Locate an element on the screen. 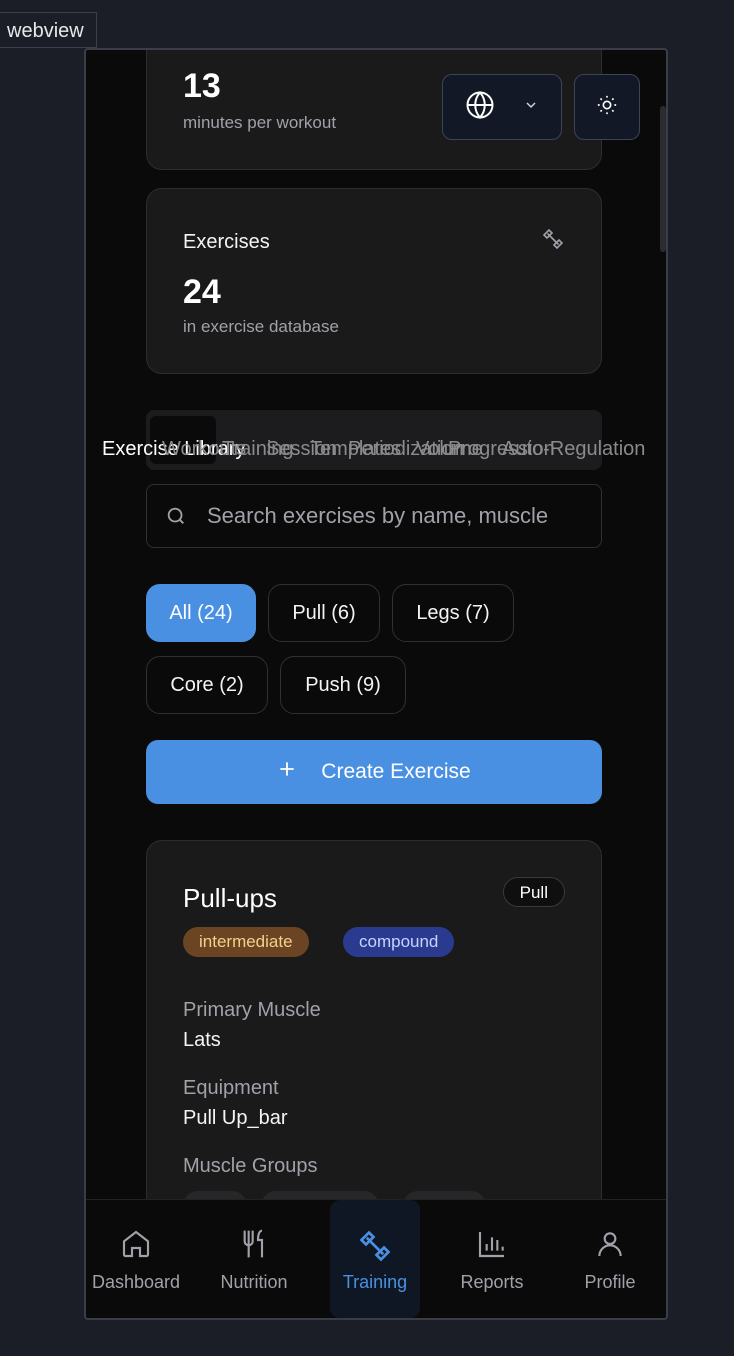 This screenshot has width=734, height=1356. exercises-stat-card: Exercises 24 in exercise database is located at coordinates (374, 281).